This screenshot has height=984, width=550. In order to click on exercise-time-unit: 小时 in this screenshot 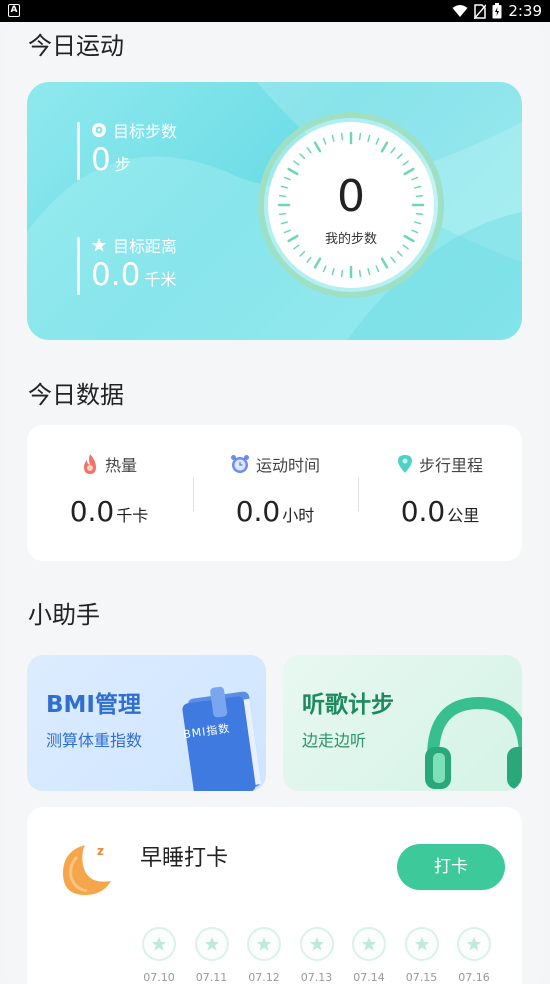, I will do `click(298, 515)`.